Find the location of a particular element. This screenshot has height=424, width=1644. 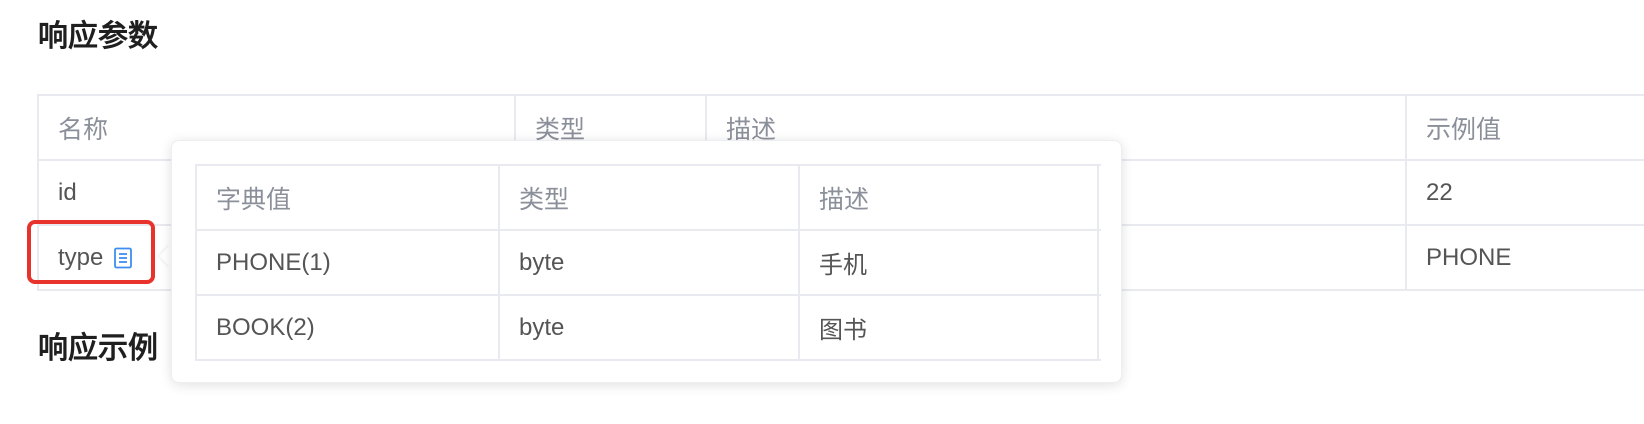

row-example: 22 is located at coordinates (1439, 192).